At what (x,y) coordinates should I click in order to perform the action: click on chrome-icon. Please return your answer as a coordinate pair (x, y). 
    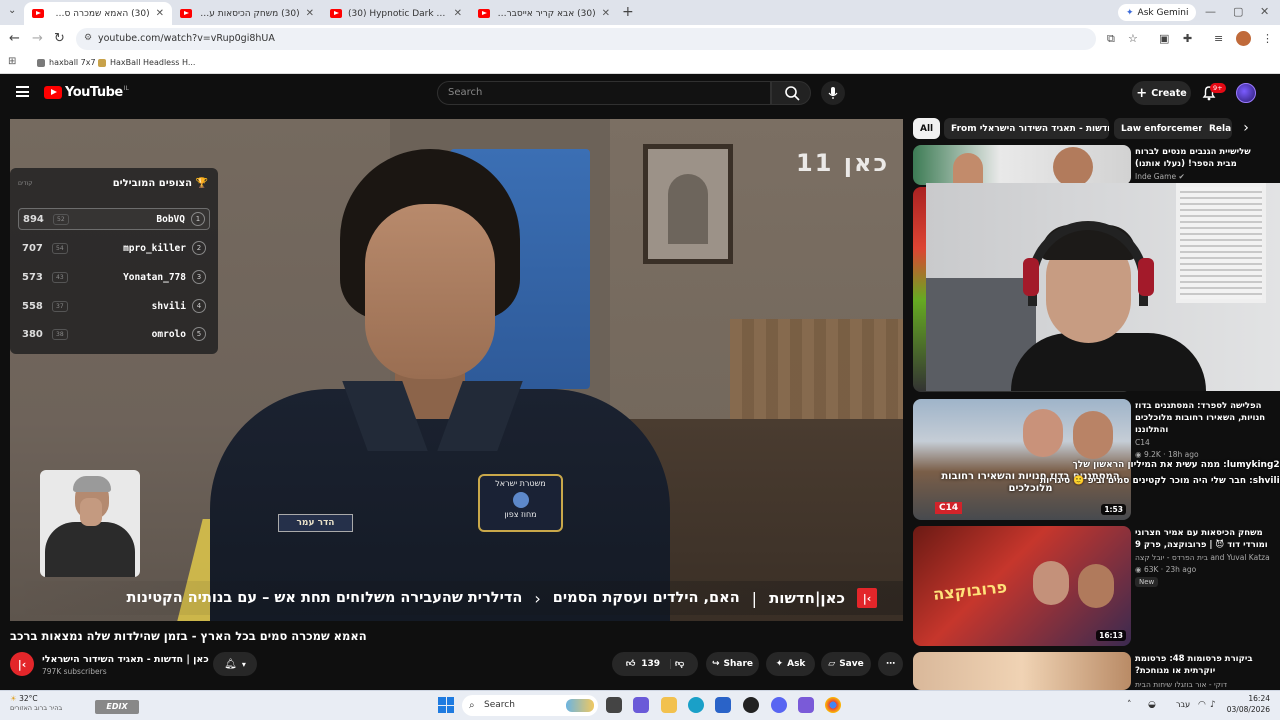
    Looking at the image, I should click on (833, 705).